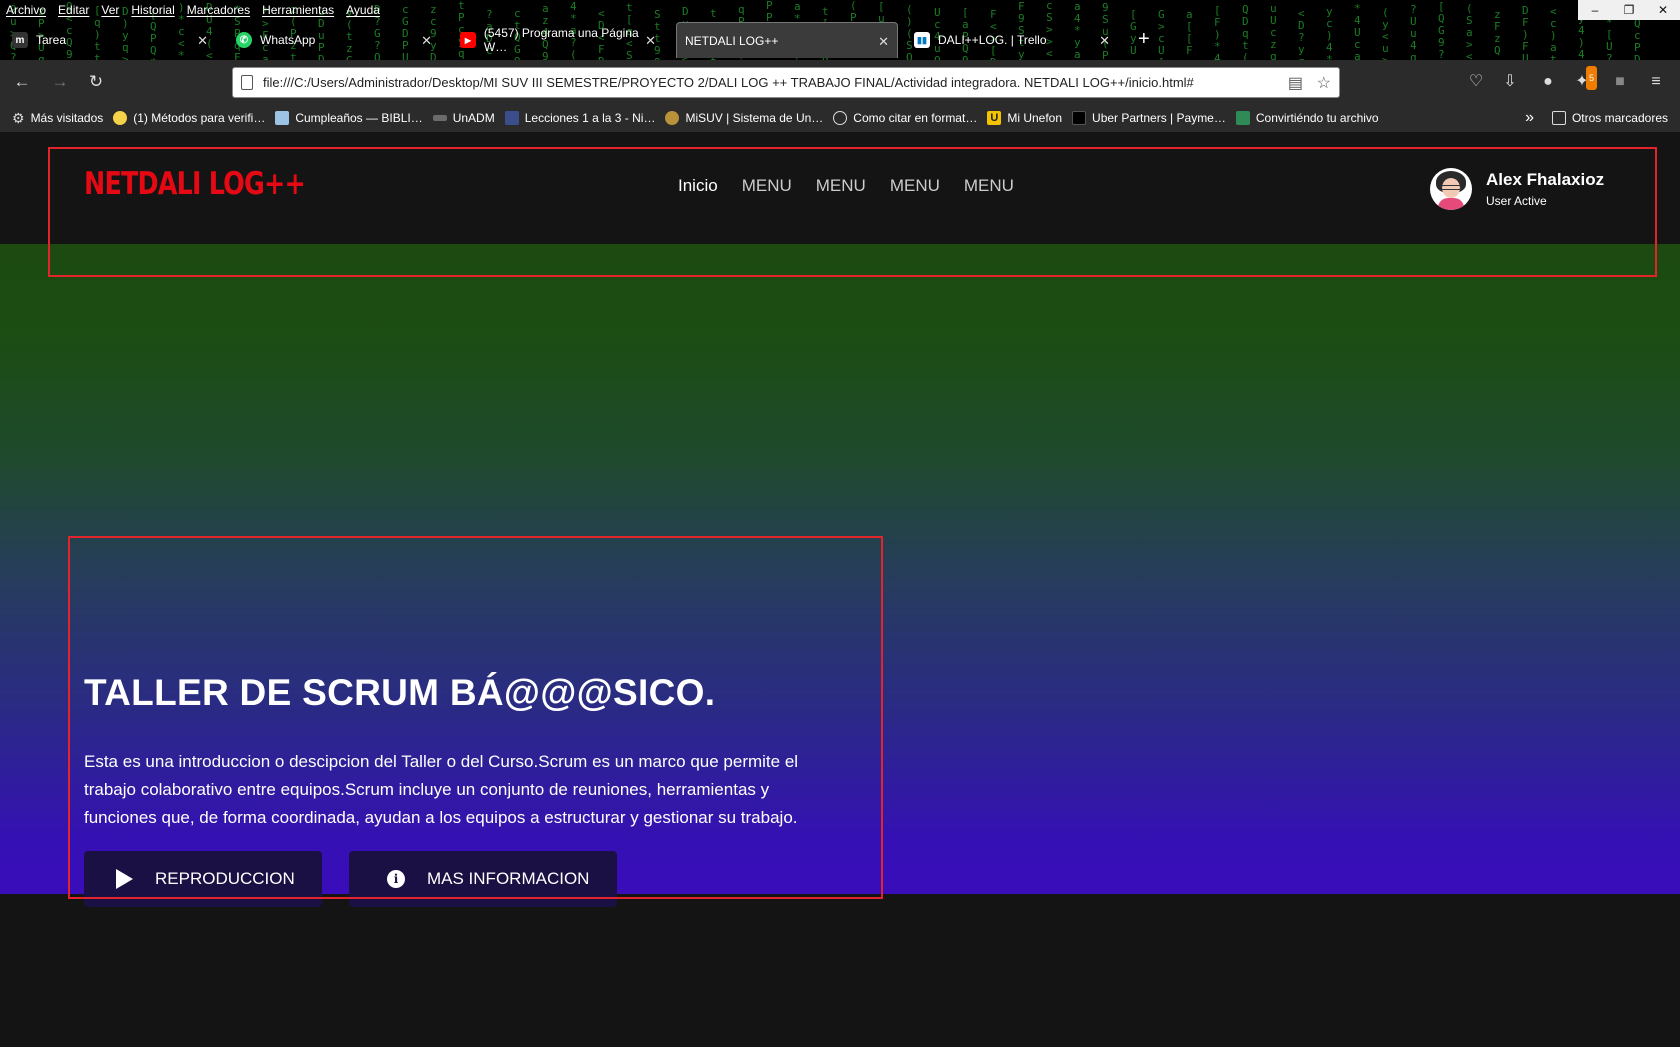 The height and width of the screenshot is (1047, 1680). Describe the element at coordinates (1545, 179) in the screenshot. I see `user-name: Alex Fhalaxioz` at that location.